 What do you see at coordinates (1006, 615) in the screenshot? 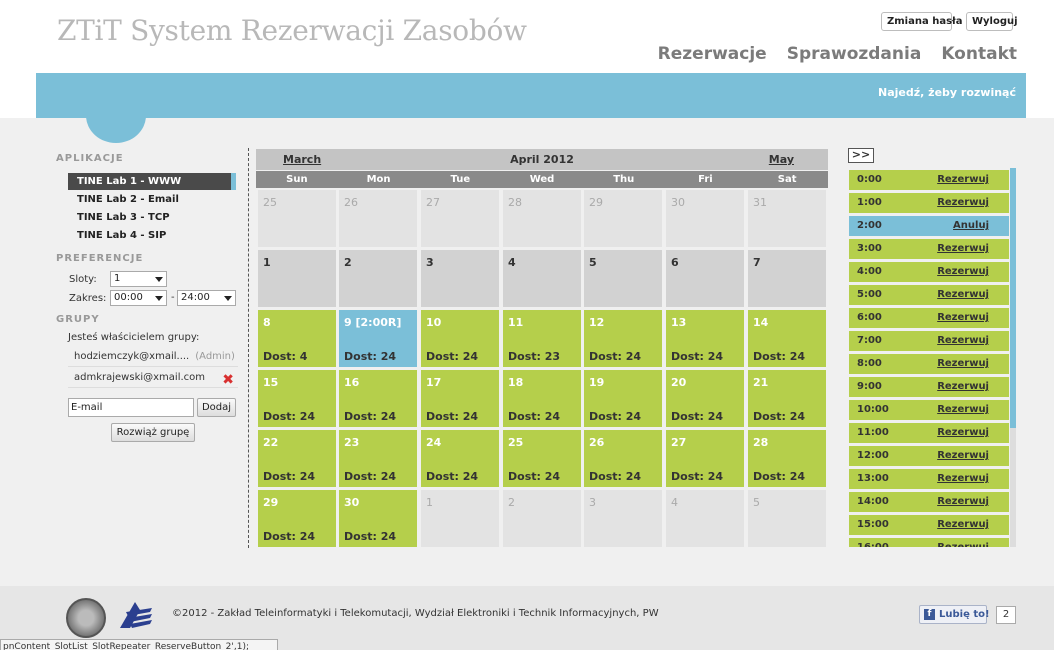
I see `like-count: 2` at bounding box center [1006, 615].